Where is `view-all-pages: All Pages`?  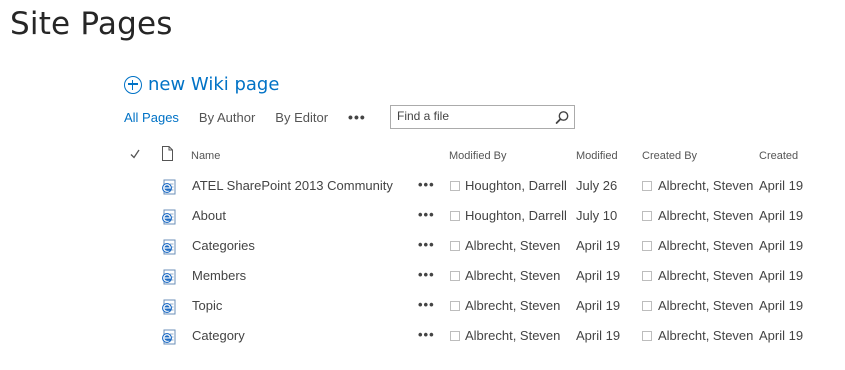 view-all-pages: All Pages is located at coordinates (151, 117).